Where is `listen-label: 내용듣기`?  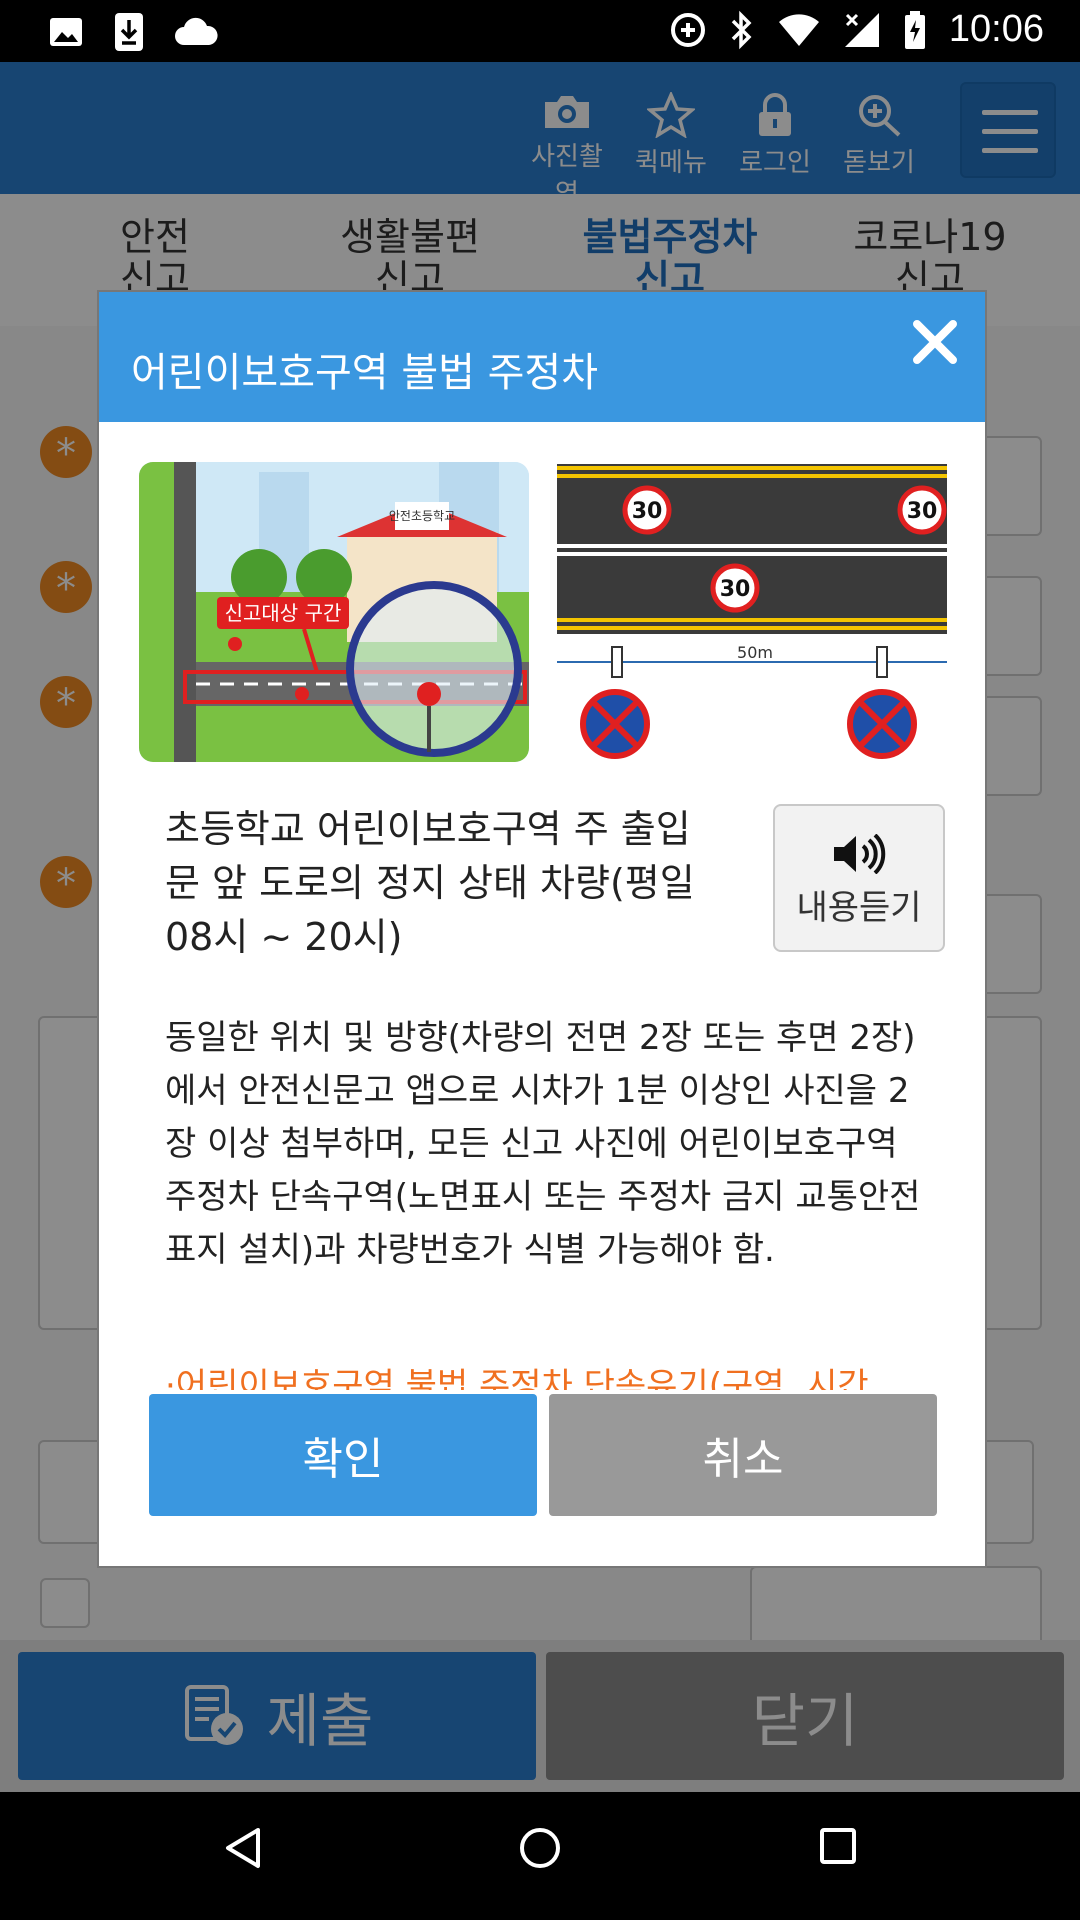 listen-label: 내용듣기 is located at coordinates (859, 908).